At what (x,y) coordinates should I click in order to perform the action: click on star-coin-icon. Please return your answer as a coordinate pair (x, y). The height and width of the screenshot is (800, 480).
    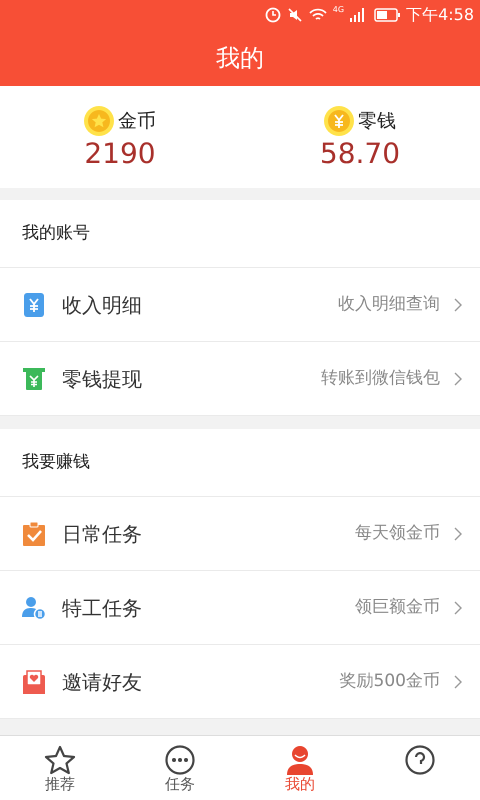
    Looking at the image, I should click on (99, 121).